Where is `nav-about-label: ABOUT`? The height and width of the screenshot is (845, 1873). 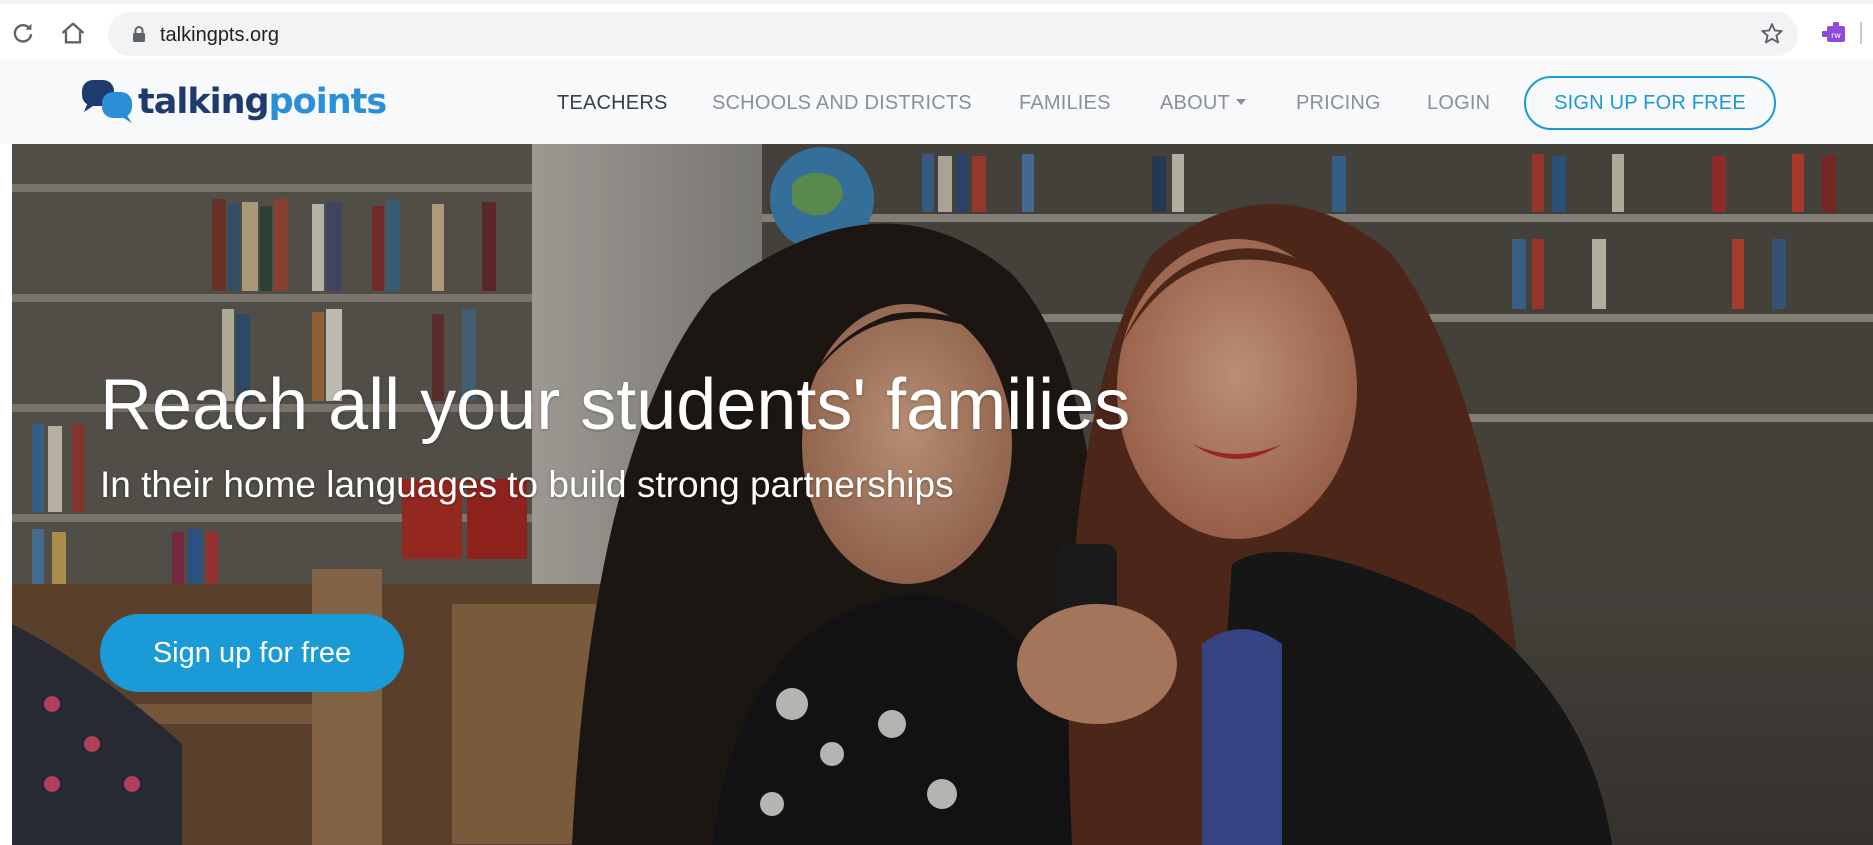
nav-about-label: ABOUT is located at coordinates (1195, 103).